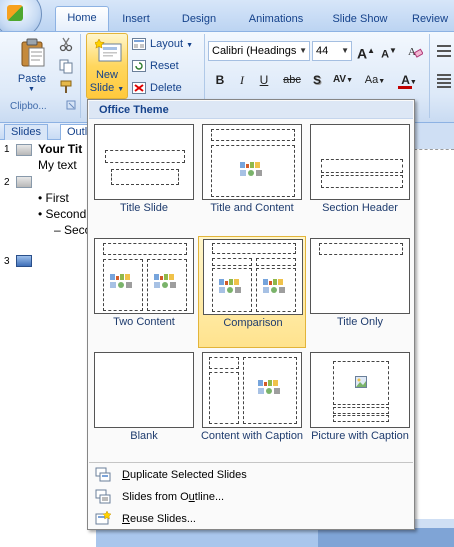 The image size is (454, 547). What do you see at coordinates (162, 44) in the screenshot?
I see `layout-button: Layout ▼` at bounding box center [162, 44].